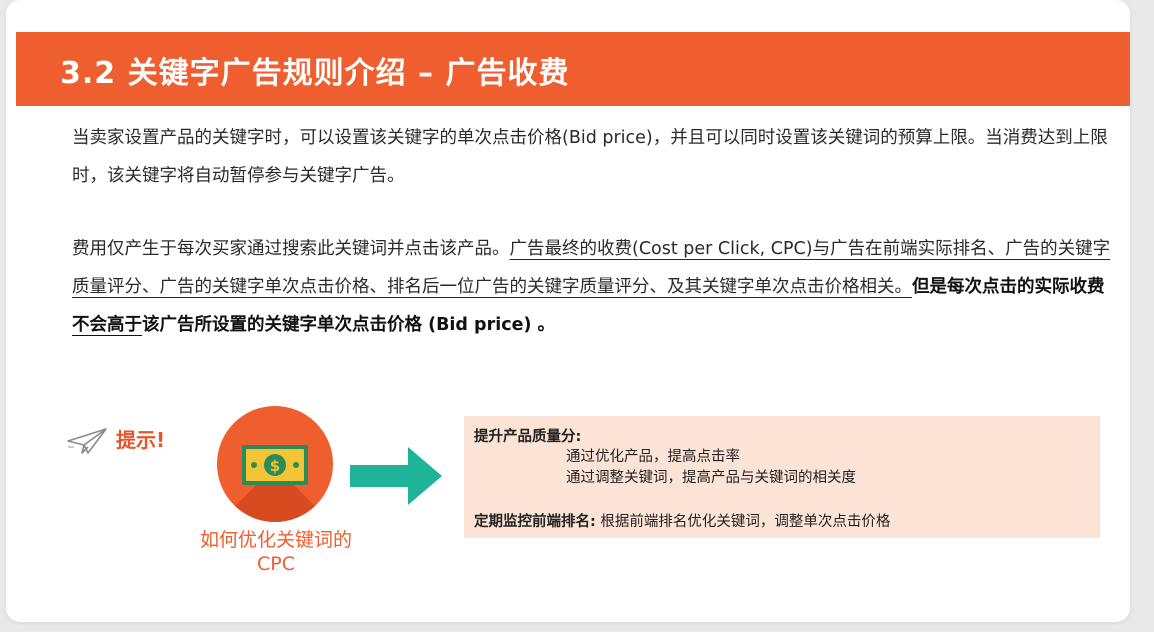 Image resolution: width=1154 pixels, height=632 pixels. I want to click on paragraph-charging-bold-b: 该广告所设置的关键字单次点击价格 (Bid price) 。, so click(349, 325).